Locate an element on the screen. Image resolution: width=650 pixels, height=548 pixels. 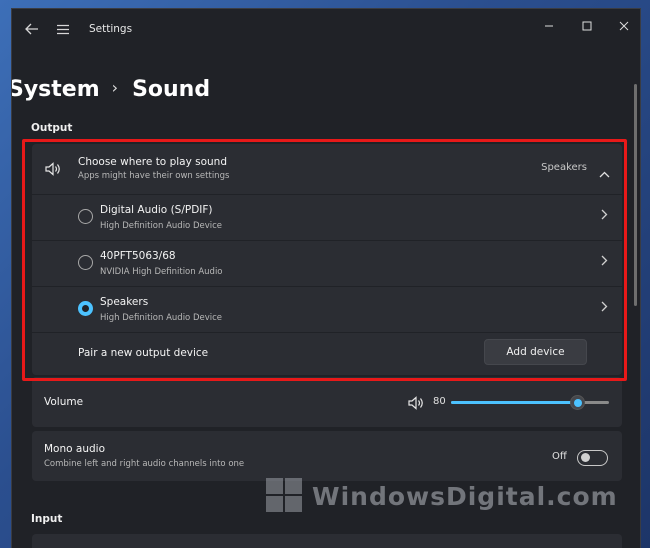
volume-value: 80 is located at coordinates (439, 401).